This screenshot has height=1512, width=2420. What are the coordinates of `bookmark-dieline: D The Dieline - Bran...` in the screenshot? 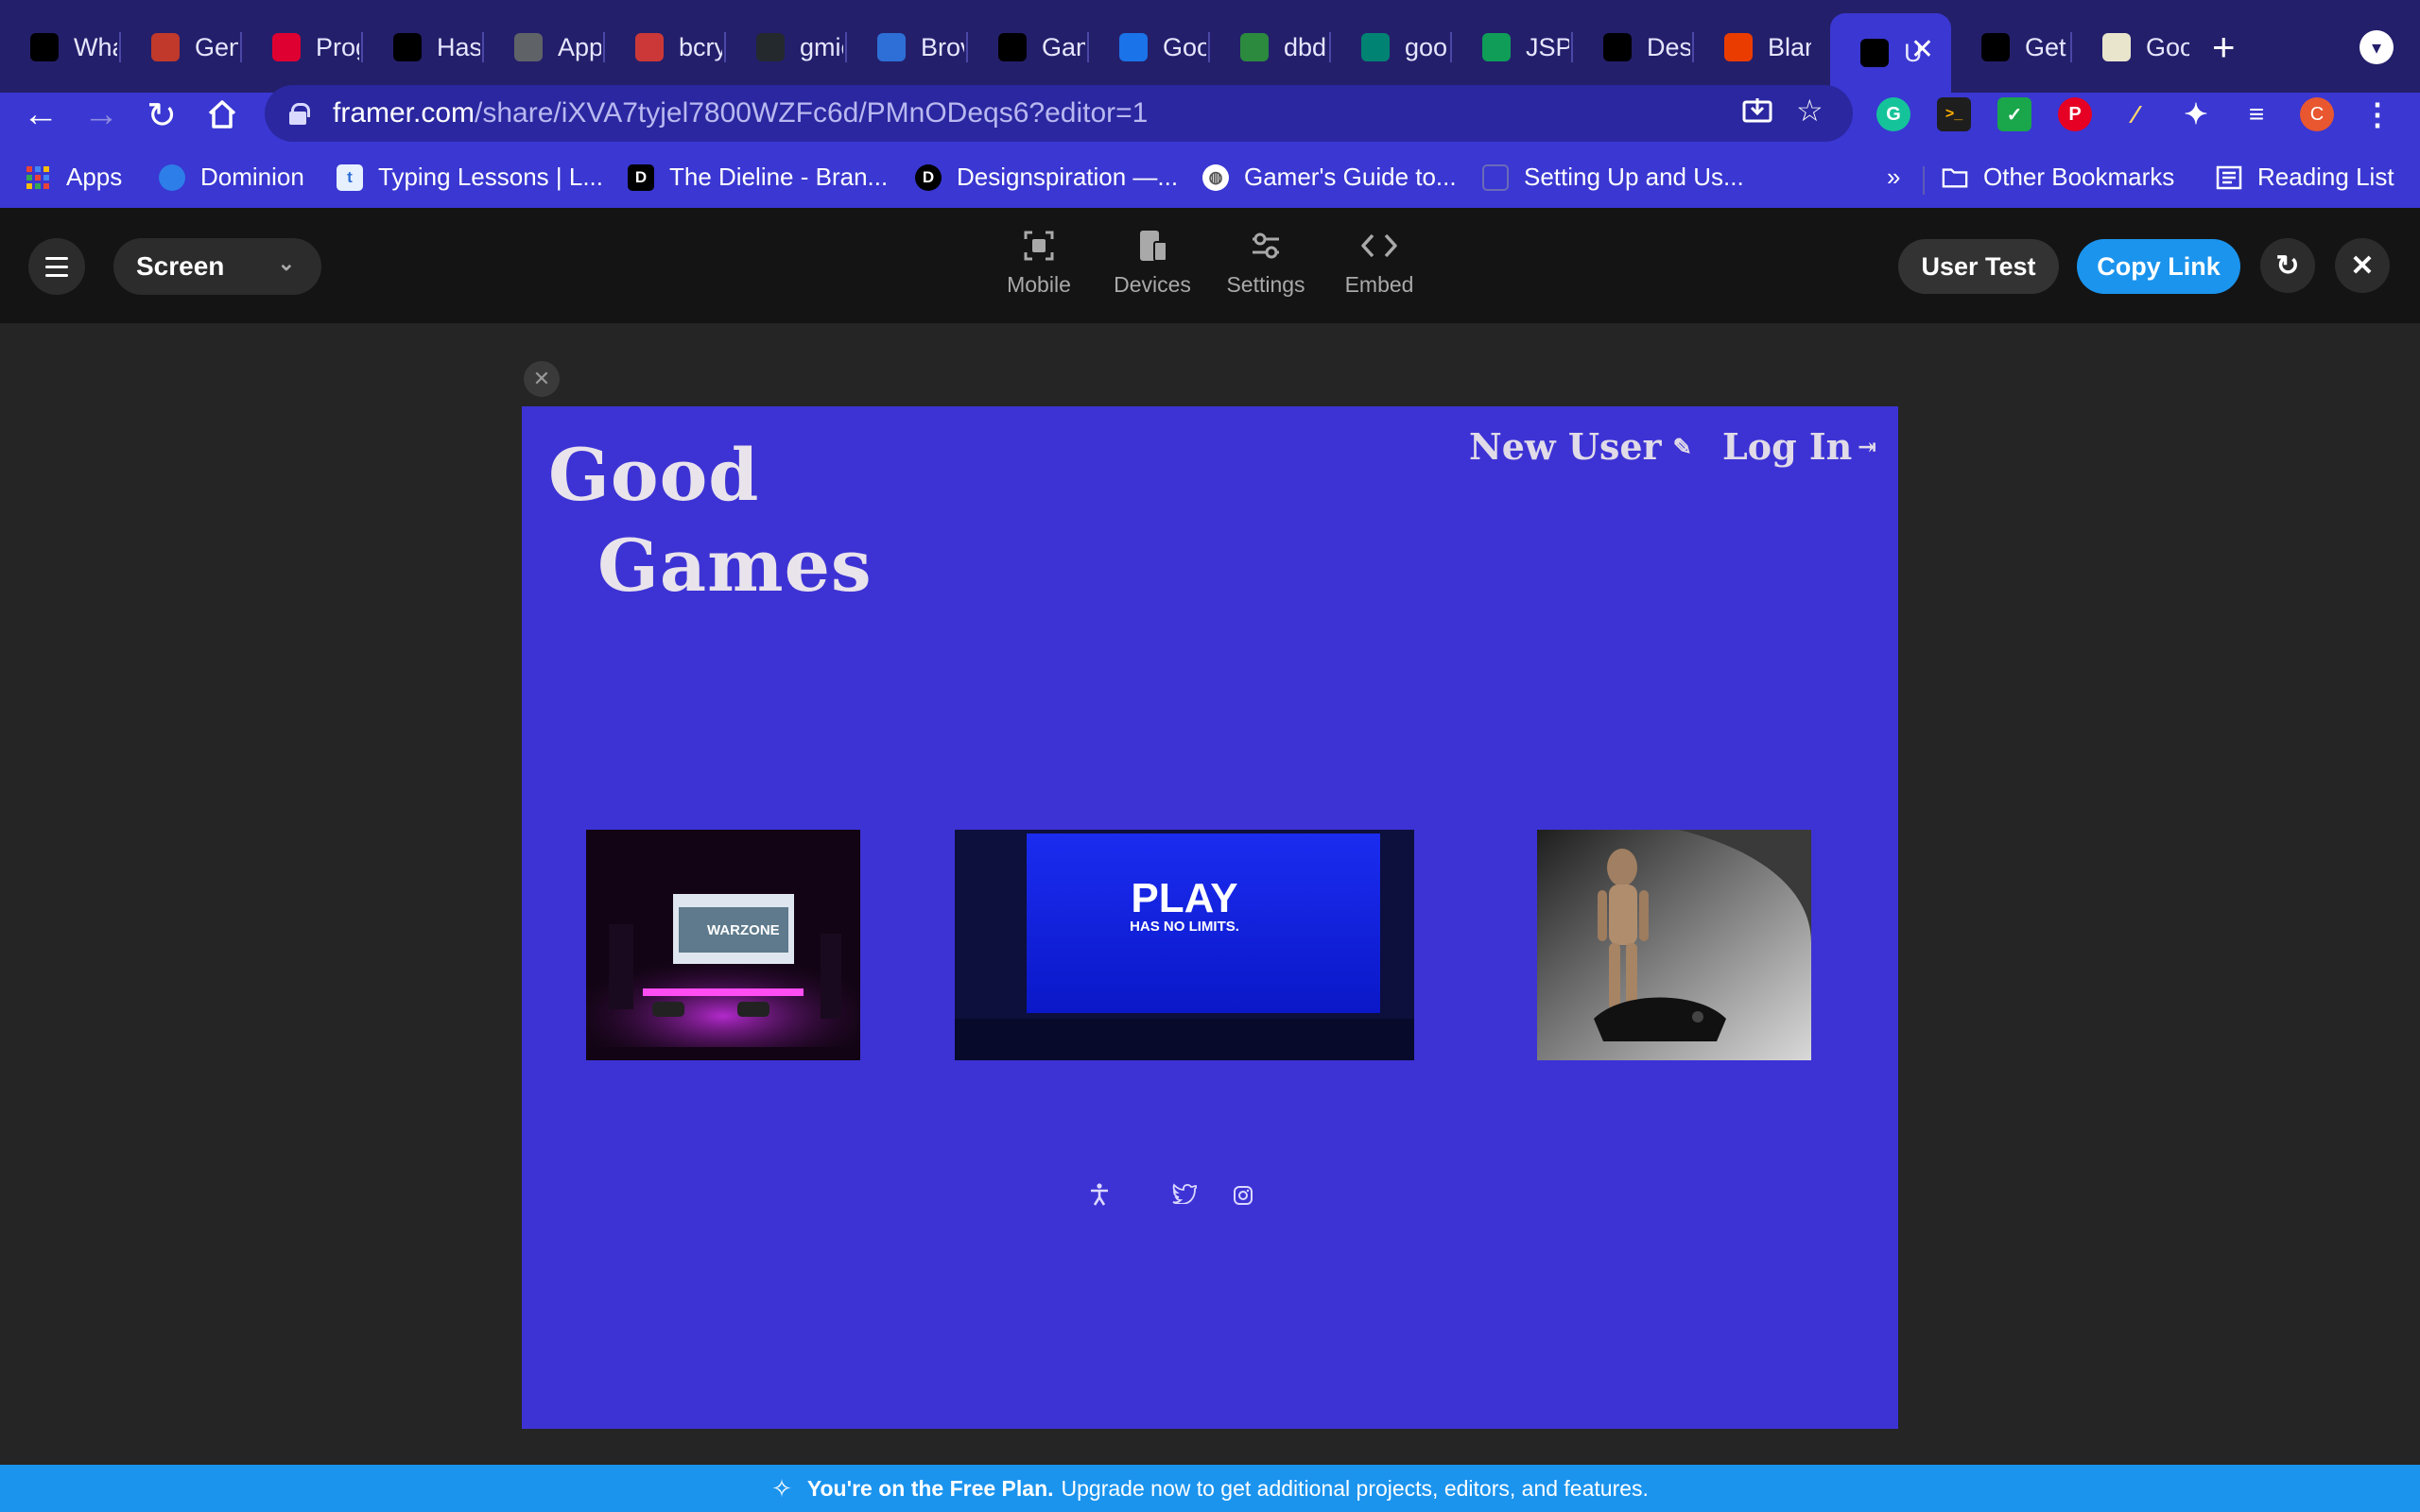 It's located at (758, 177).